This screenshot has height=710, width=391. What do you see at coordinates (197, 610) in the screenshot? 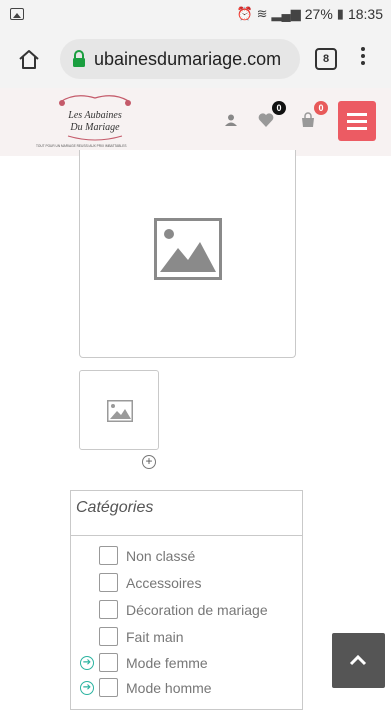
I see `category-label: Décoration de mariage` at bounding box center [197, 610].